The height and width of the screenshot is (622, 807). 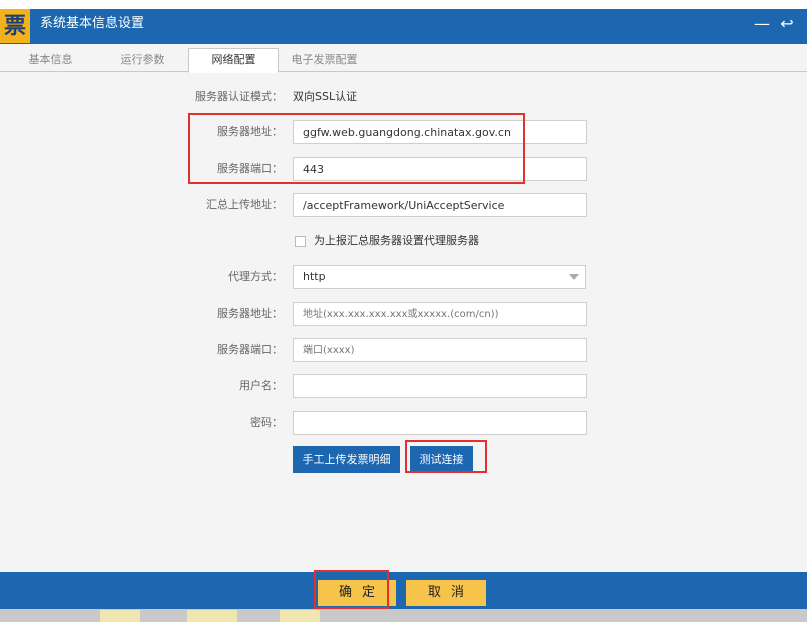 I want to click on auth-mode-label: 服务器认证模式：, so click(x=239, y=96).